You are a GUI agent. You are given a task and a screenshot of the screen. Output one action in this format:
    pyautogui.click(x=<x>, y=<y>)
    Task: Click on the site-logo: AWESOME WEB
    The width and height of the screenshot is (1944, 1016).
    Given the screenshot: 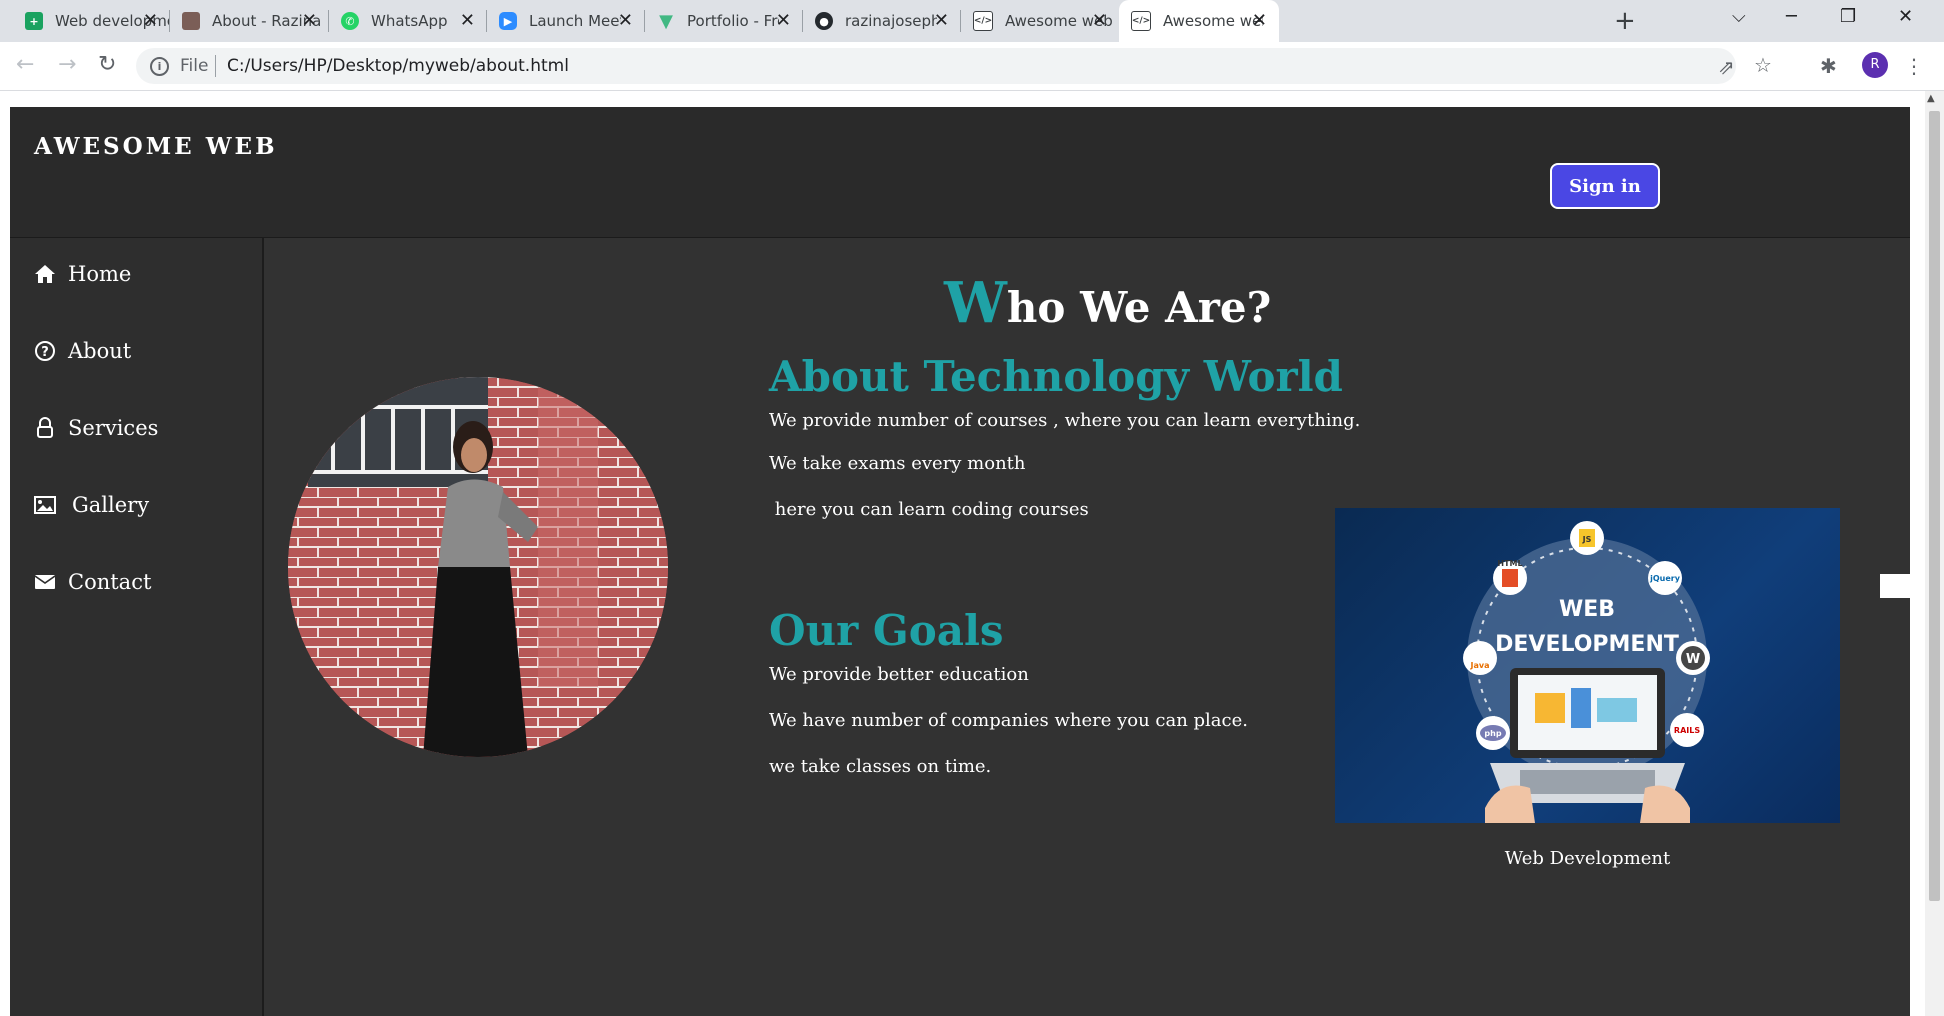 What is the action you would take?
    pyautogui.click(x=156, y=146)
    